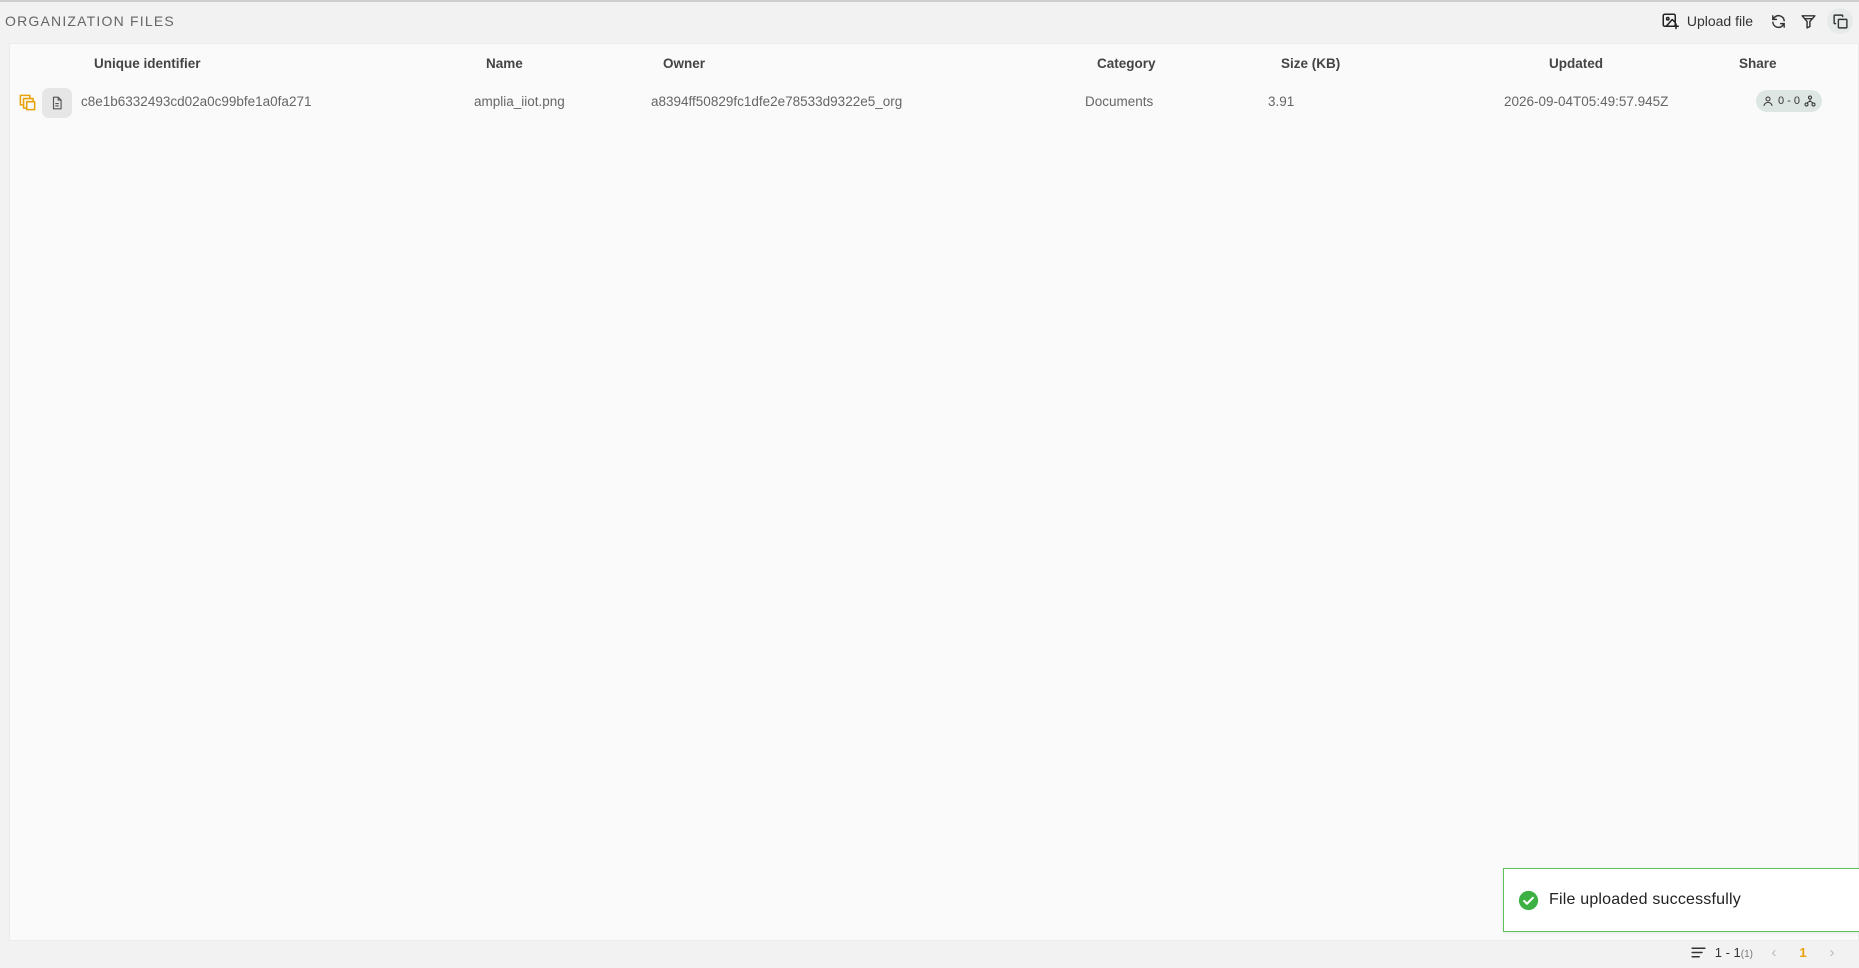 The width and height of the screenshot is (1859, 968). What do you see at coordinates (90, 21) in the screenshot?
I see `page-title: ORGANIZATION FILES` at bounding box center [90, 21].